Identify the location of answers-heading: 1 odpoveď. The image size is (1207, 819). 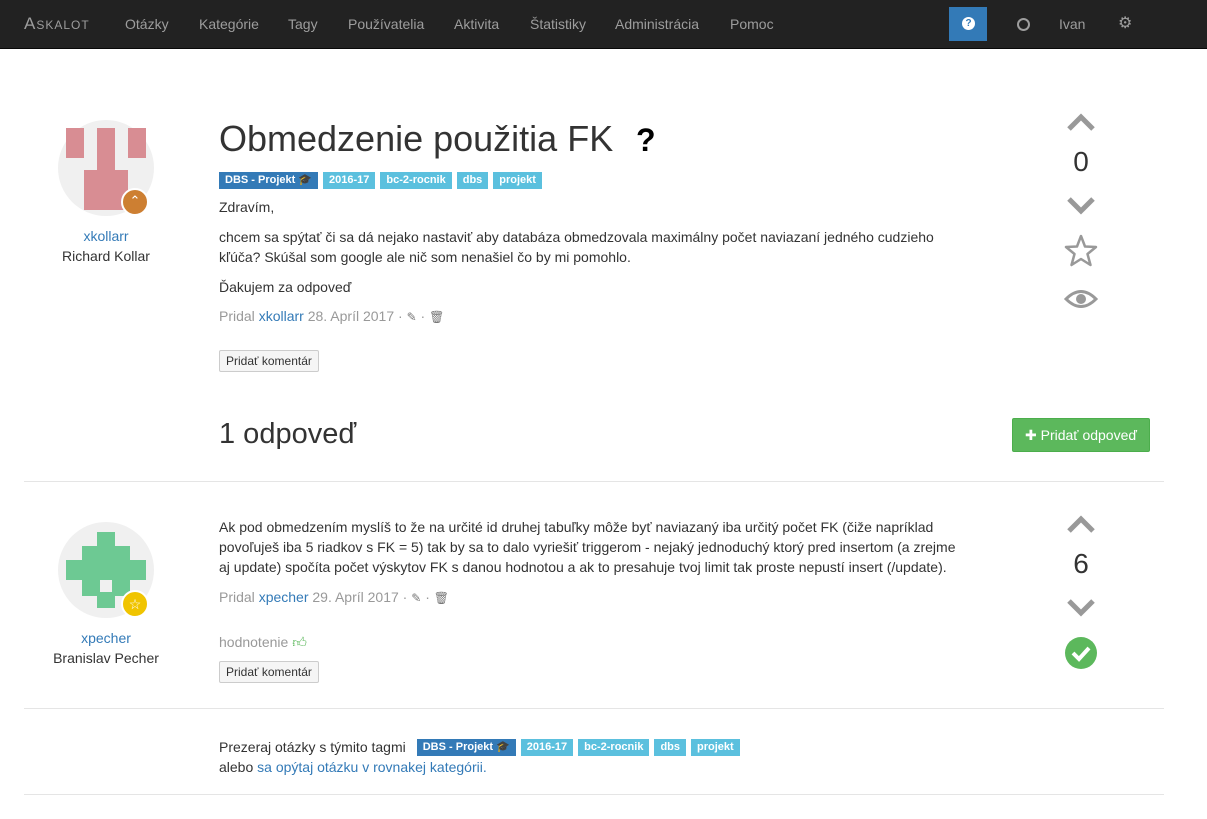
(288, 434).